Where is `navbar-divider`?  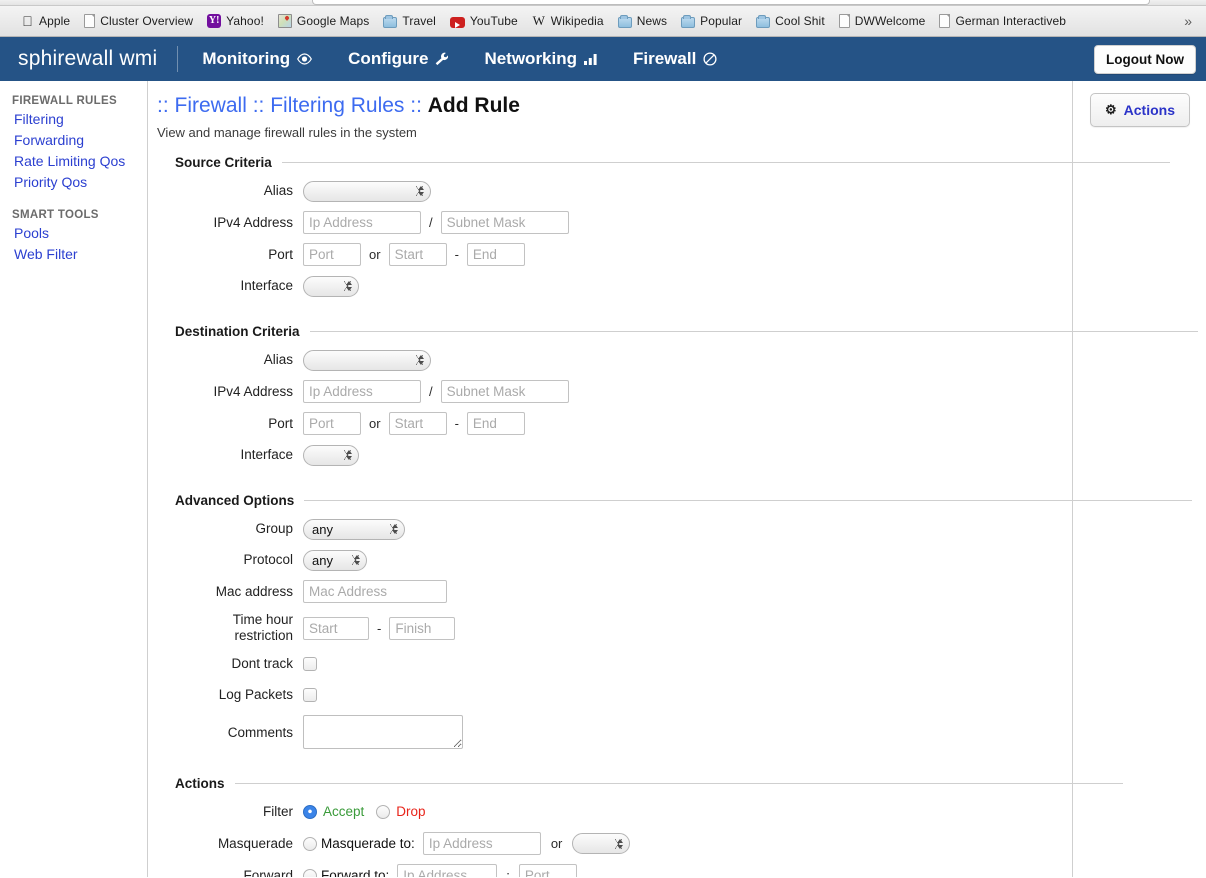 navbar-divider is located at coordinates (178, 59).